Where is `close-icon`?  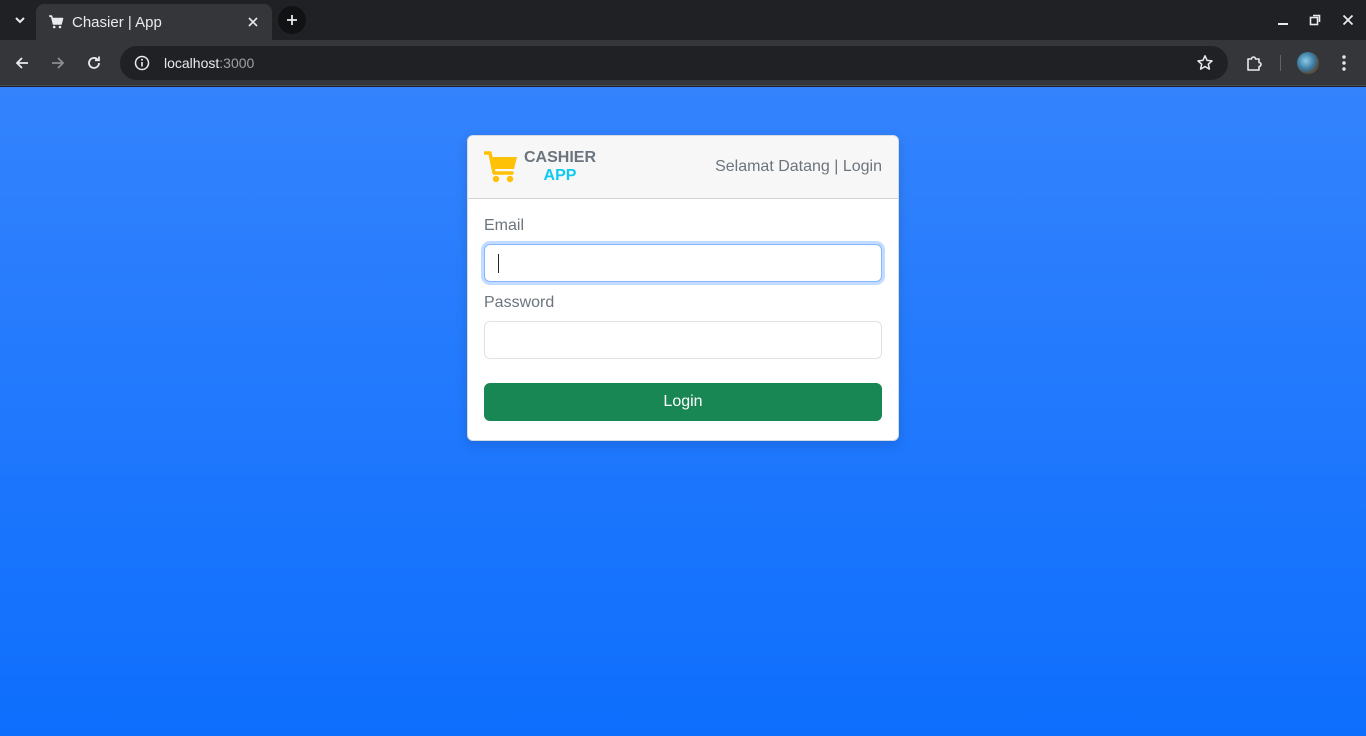 close-icon is located at coordinates (253, 22).